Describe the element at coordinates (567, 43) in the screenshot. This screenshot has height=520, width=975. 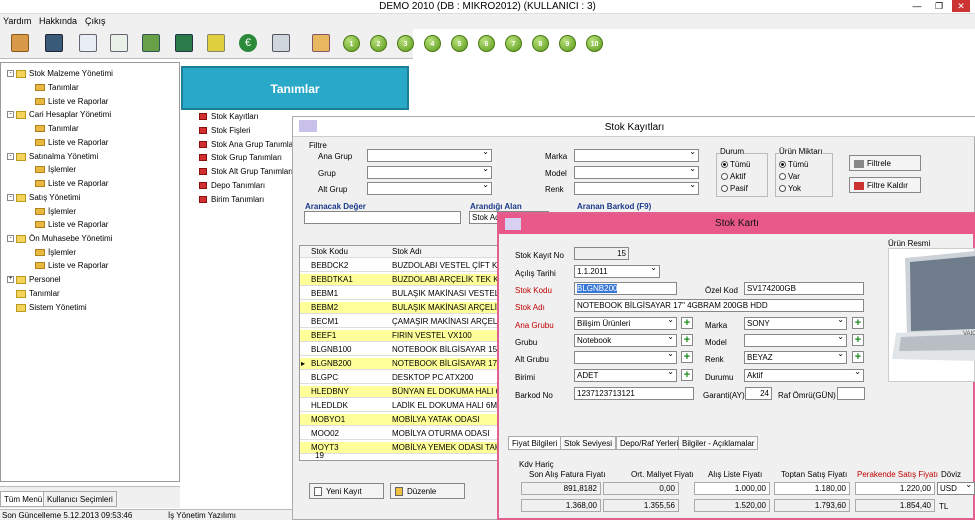
I see `shortcut-9: 9` at that location.